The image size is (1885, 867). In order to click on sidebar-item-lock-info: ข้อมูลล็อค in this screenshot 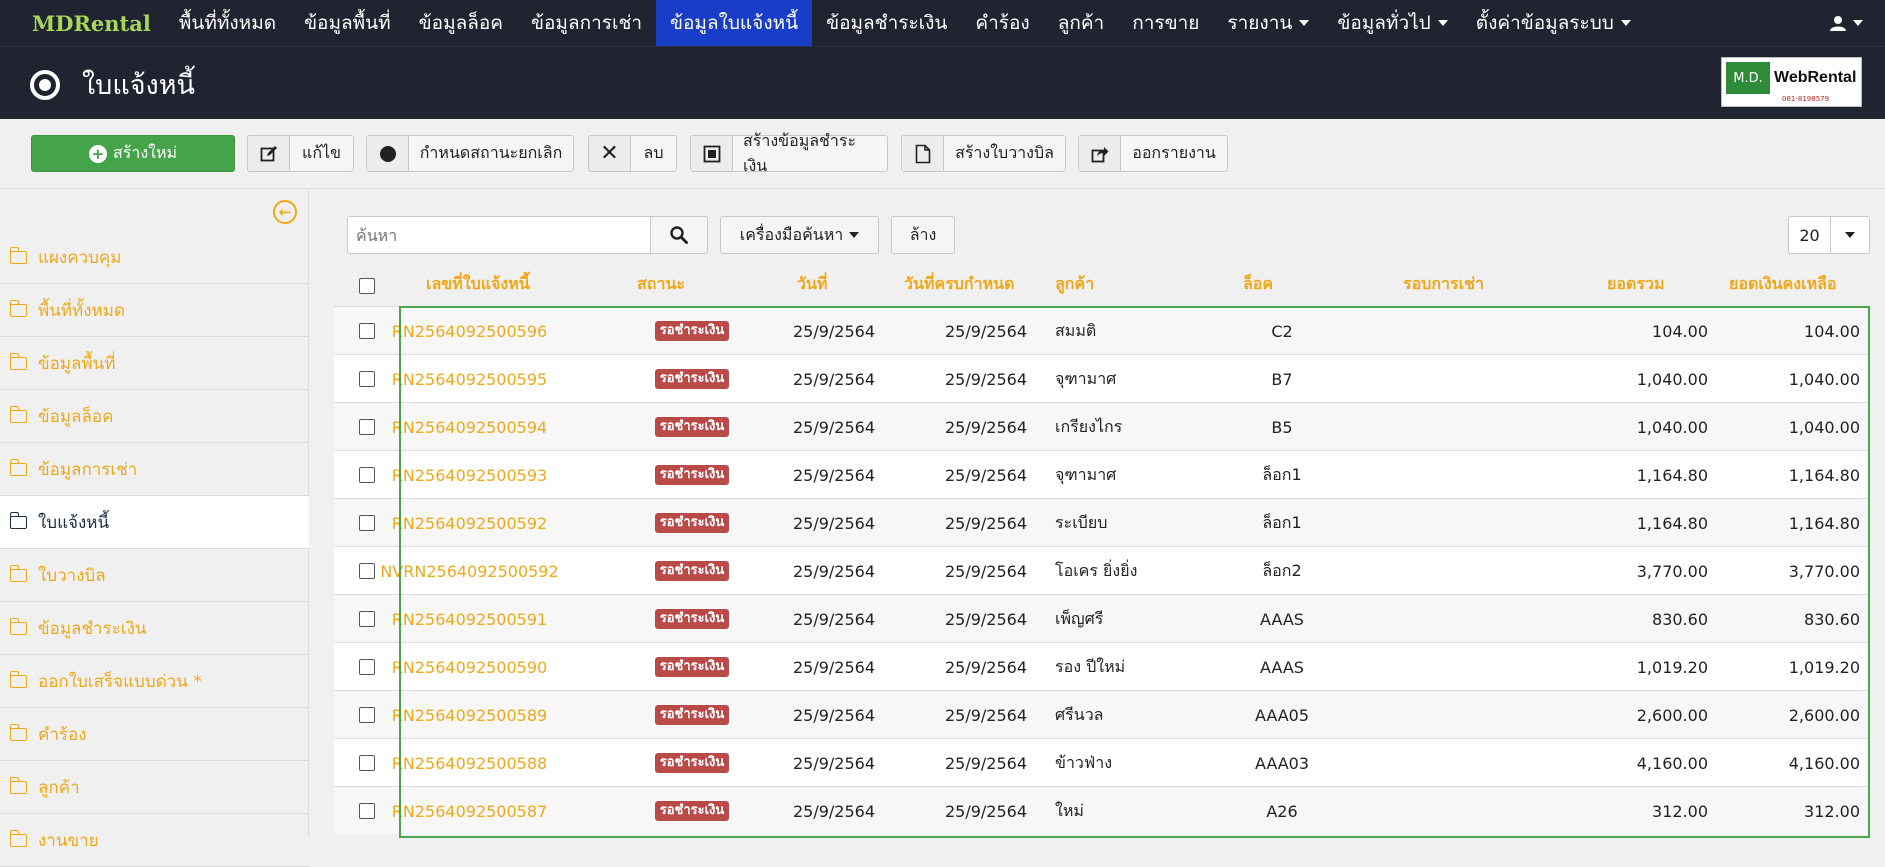, I will do `click(154, 416)`.